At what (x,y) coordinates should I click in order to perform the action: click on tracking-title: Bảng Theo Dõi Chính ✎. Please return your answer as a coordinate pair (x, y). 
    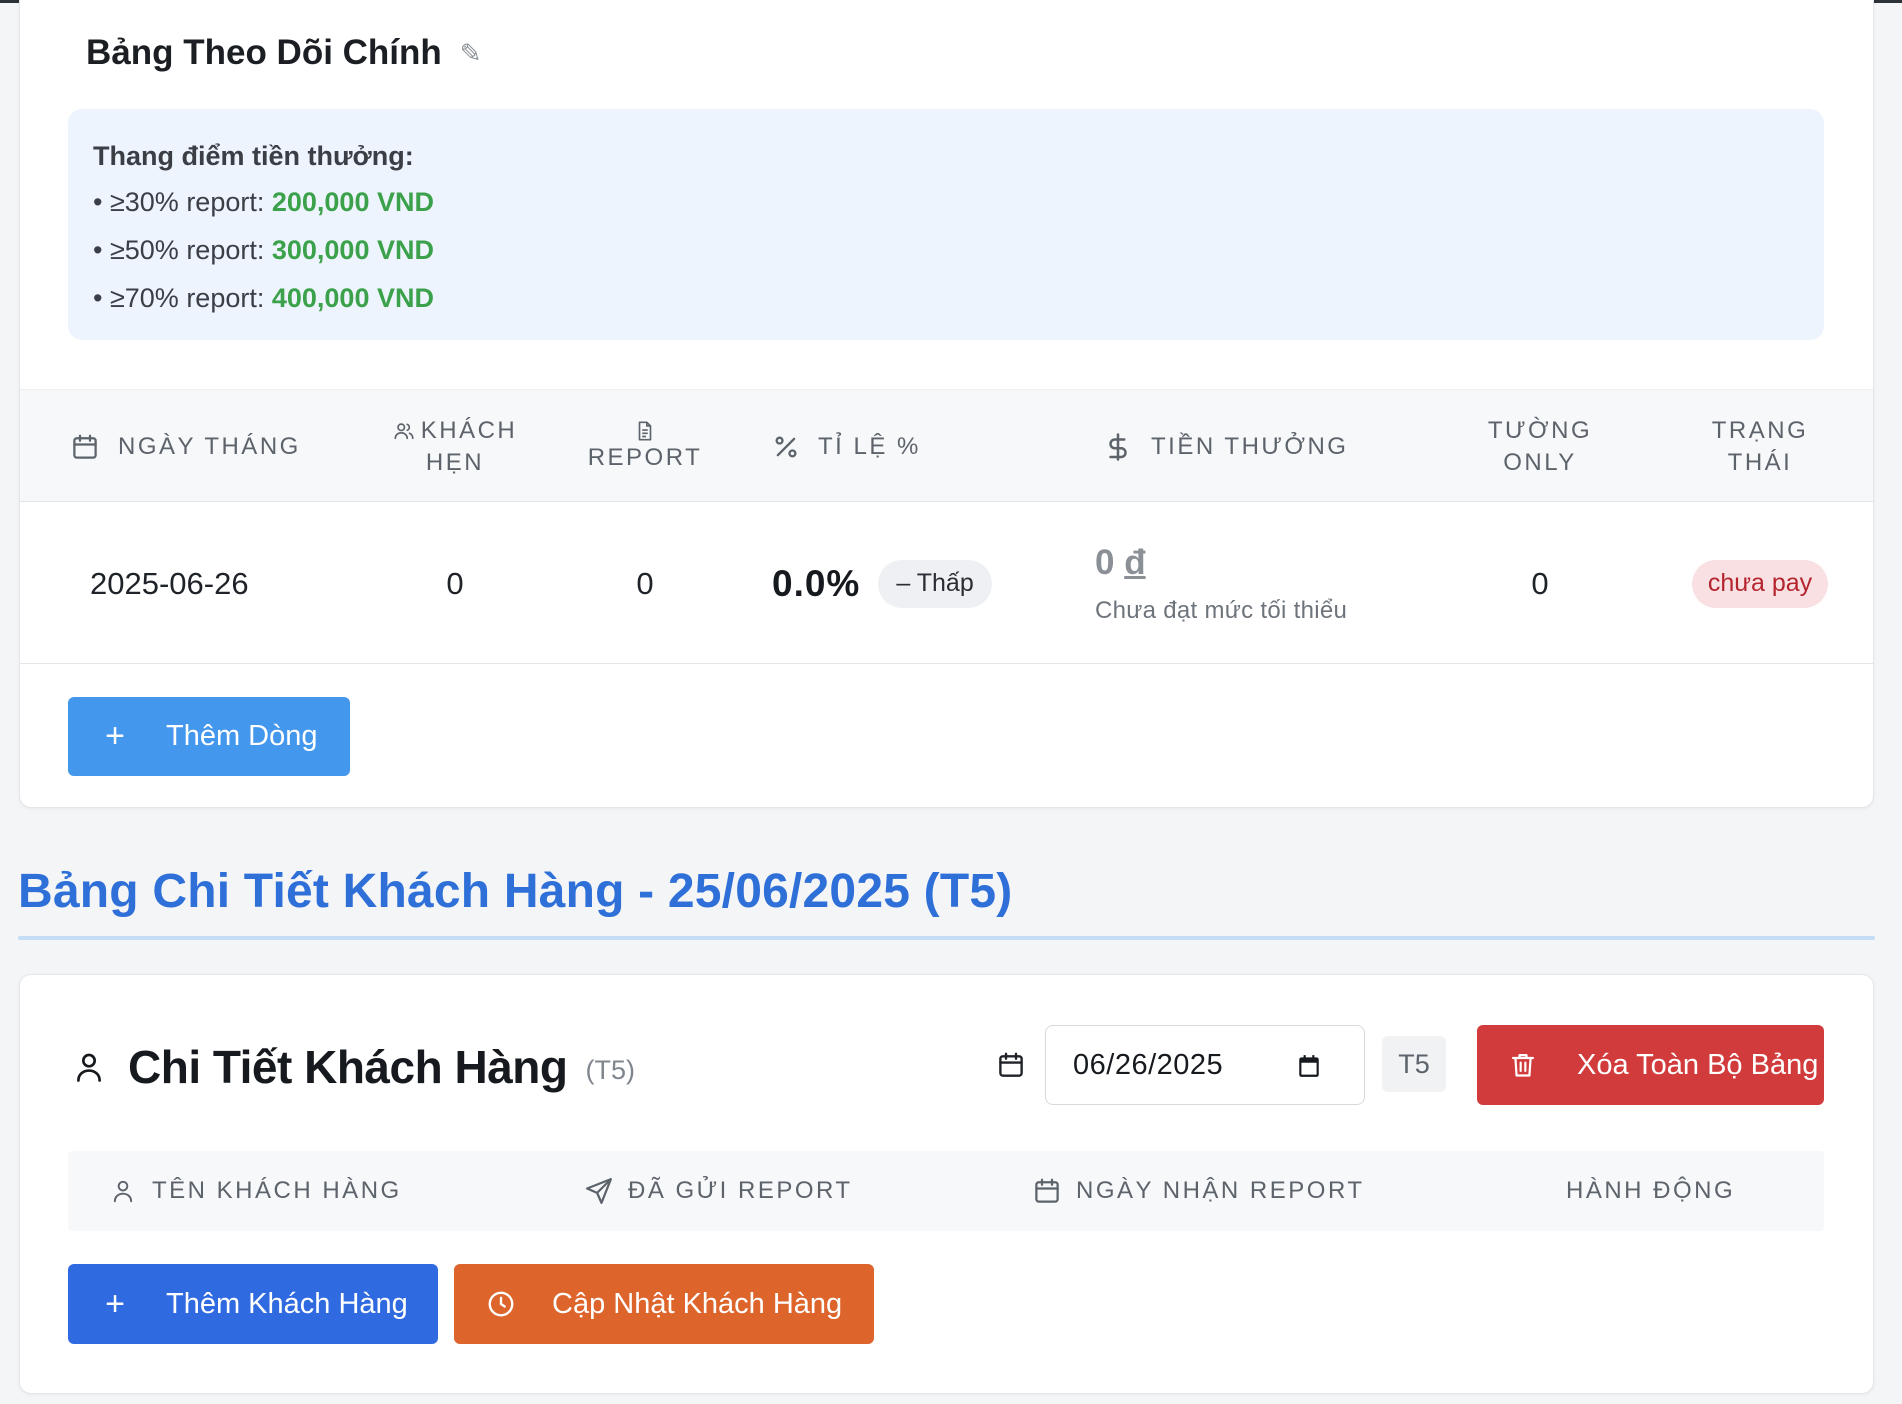
    Looking at the image, I should click on (284, 53).